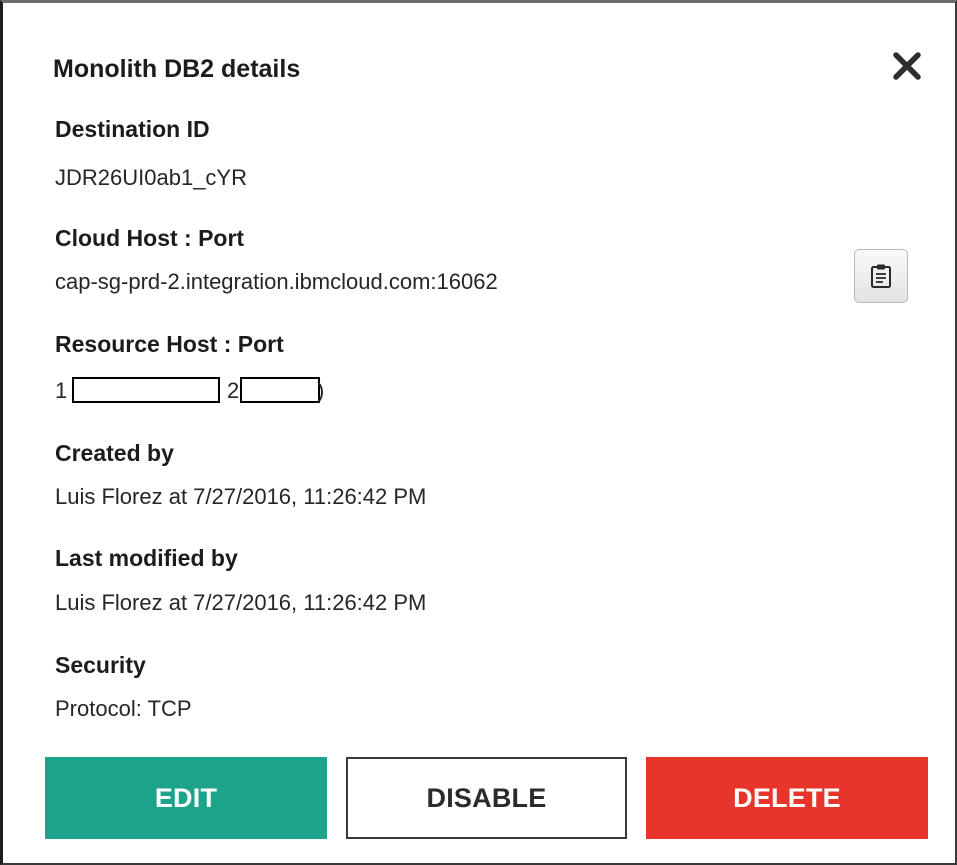 This screenshot has height=865, width=957. What do you see at coordinates (169, 344) in the screenshot?
I see `resource-host-label: Resource Host : Port` at bounding box center [169, 344].